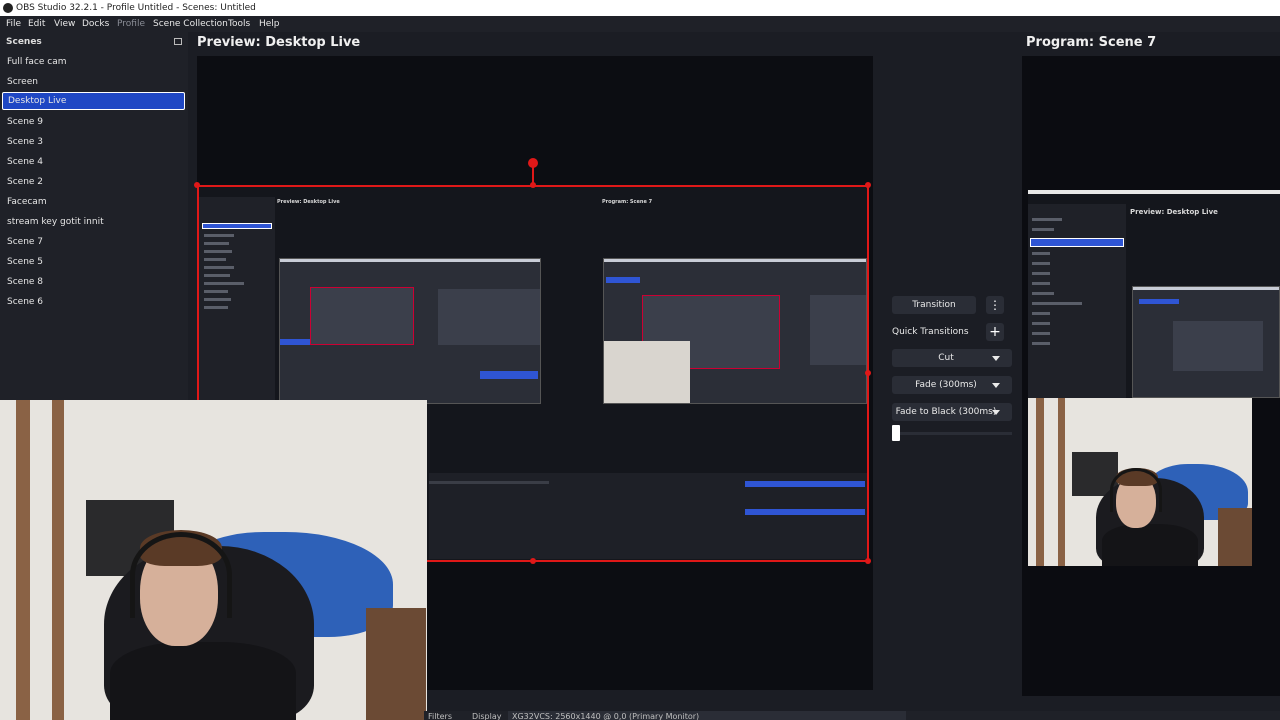  Describe the element at coordinates (93, 162) in the screenshot. I see `scene-item-scene-4: Scene 4` at that location.